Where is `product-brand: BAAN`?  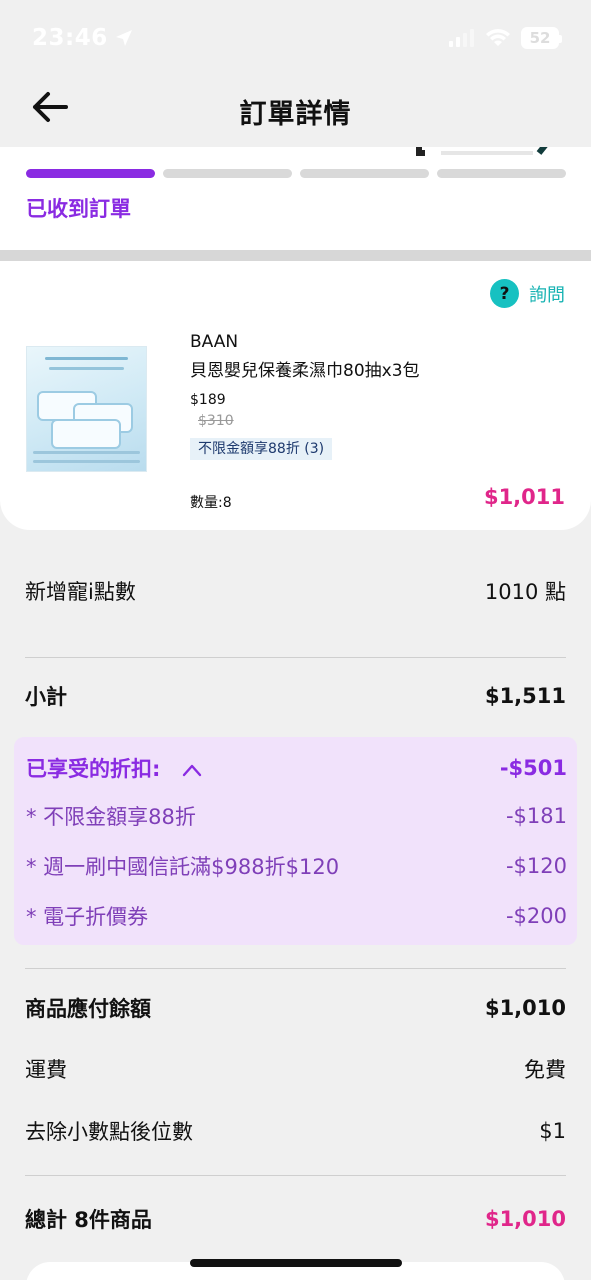 product-brand: BAAN is located at coordinates (214, 342).